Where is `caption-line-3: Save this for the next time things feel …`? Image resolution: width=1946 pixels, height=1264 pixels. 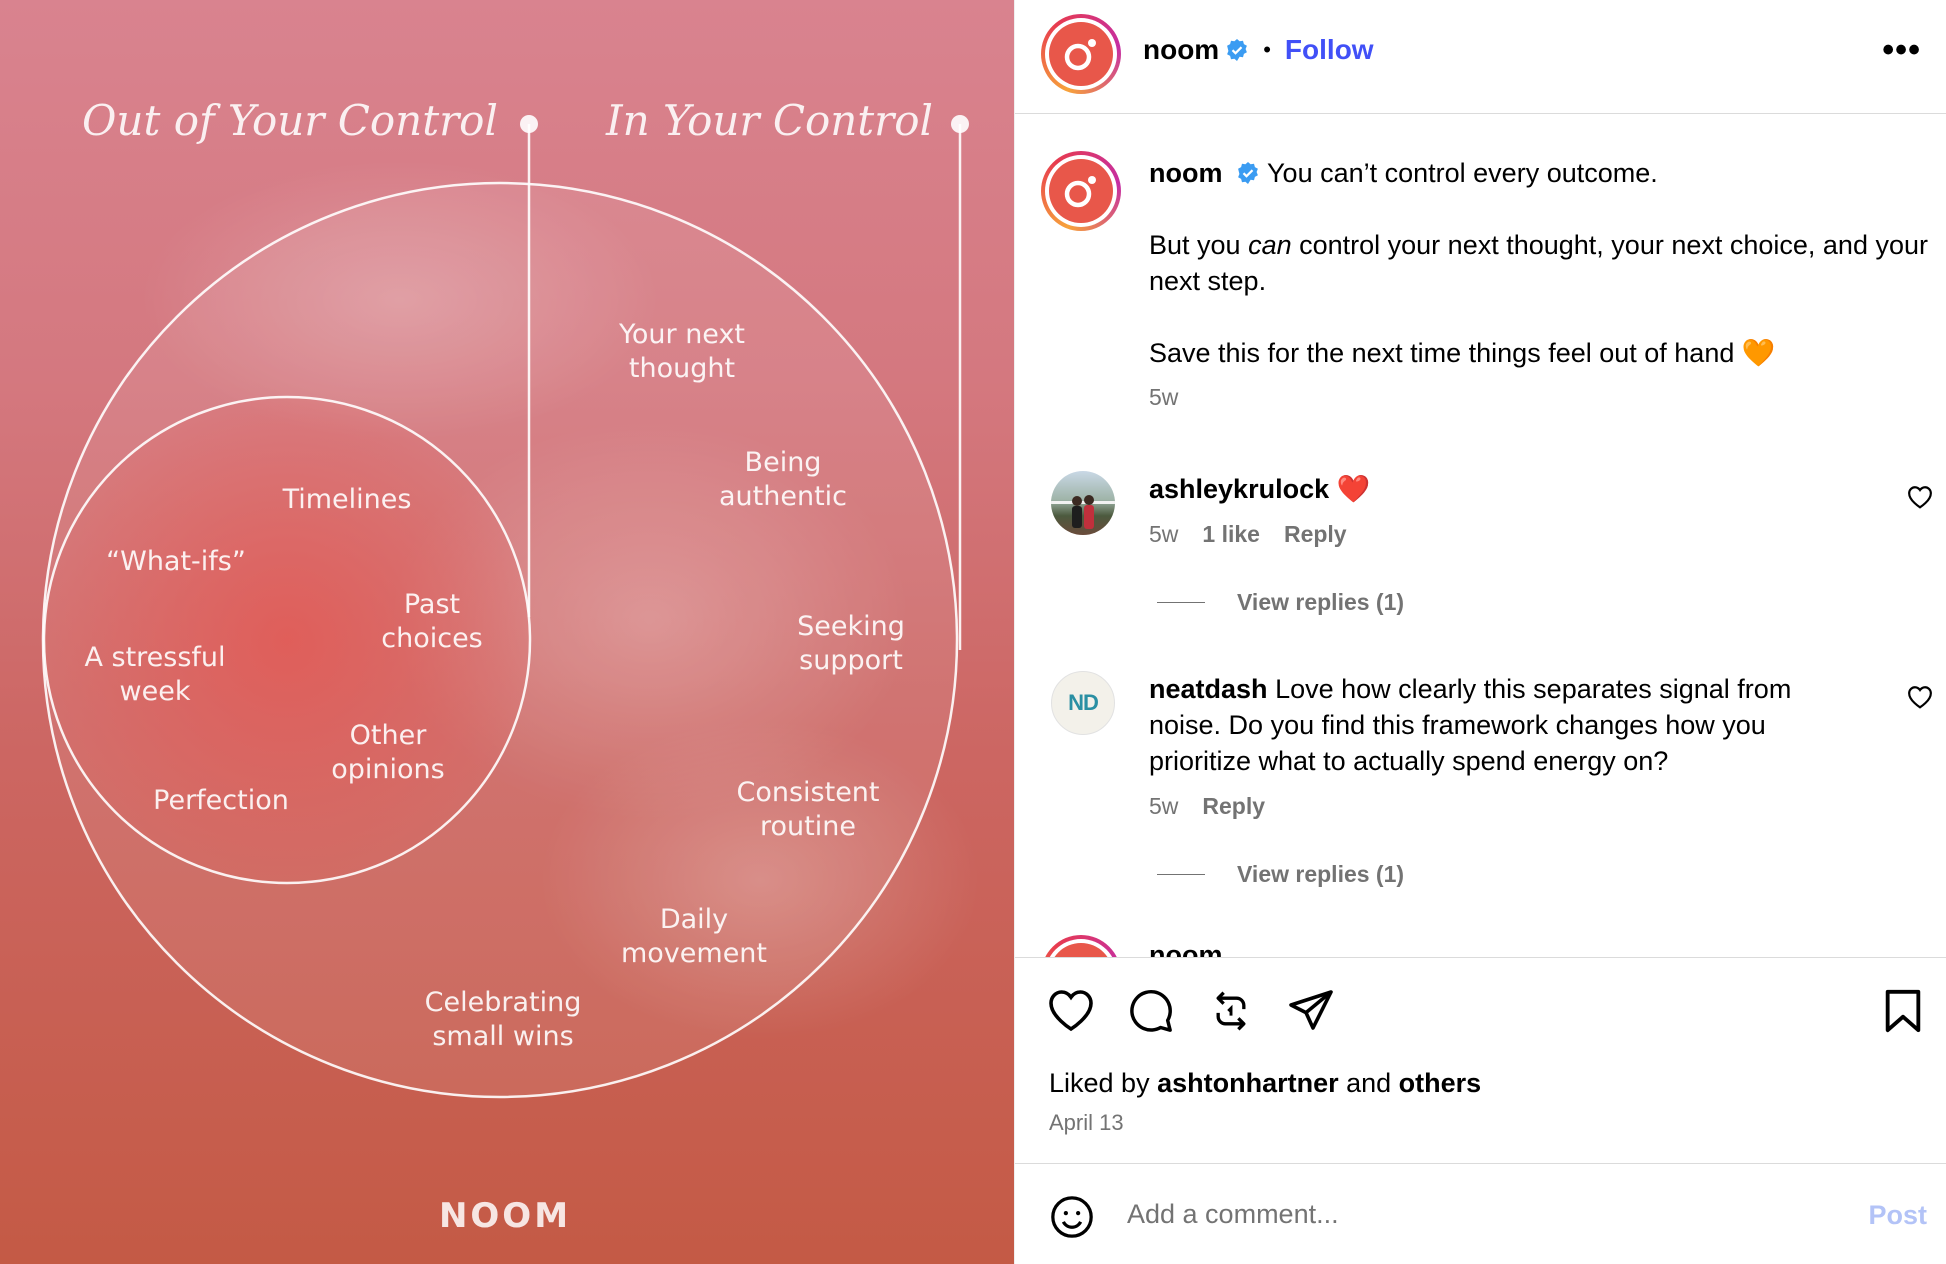 caption-line-3: Save this for the next time things feel … is located at coordinates (1462, 353).